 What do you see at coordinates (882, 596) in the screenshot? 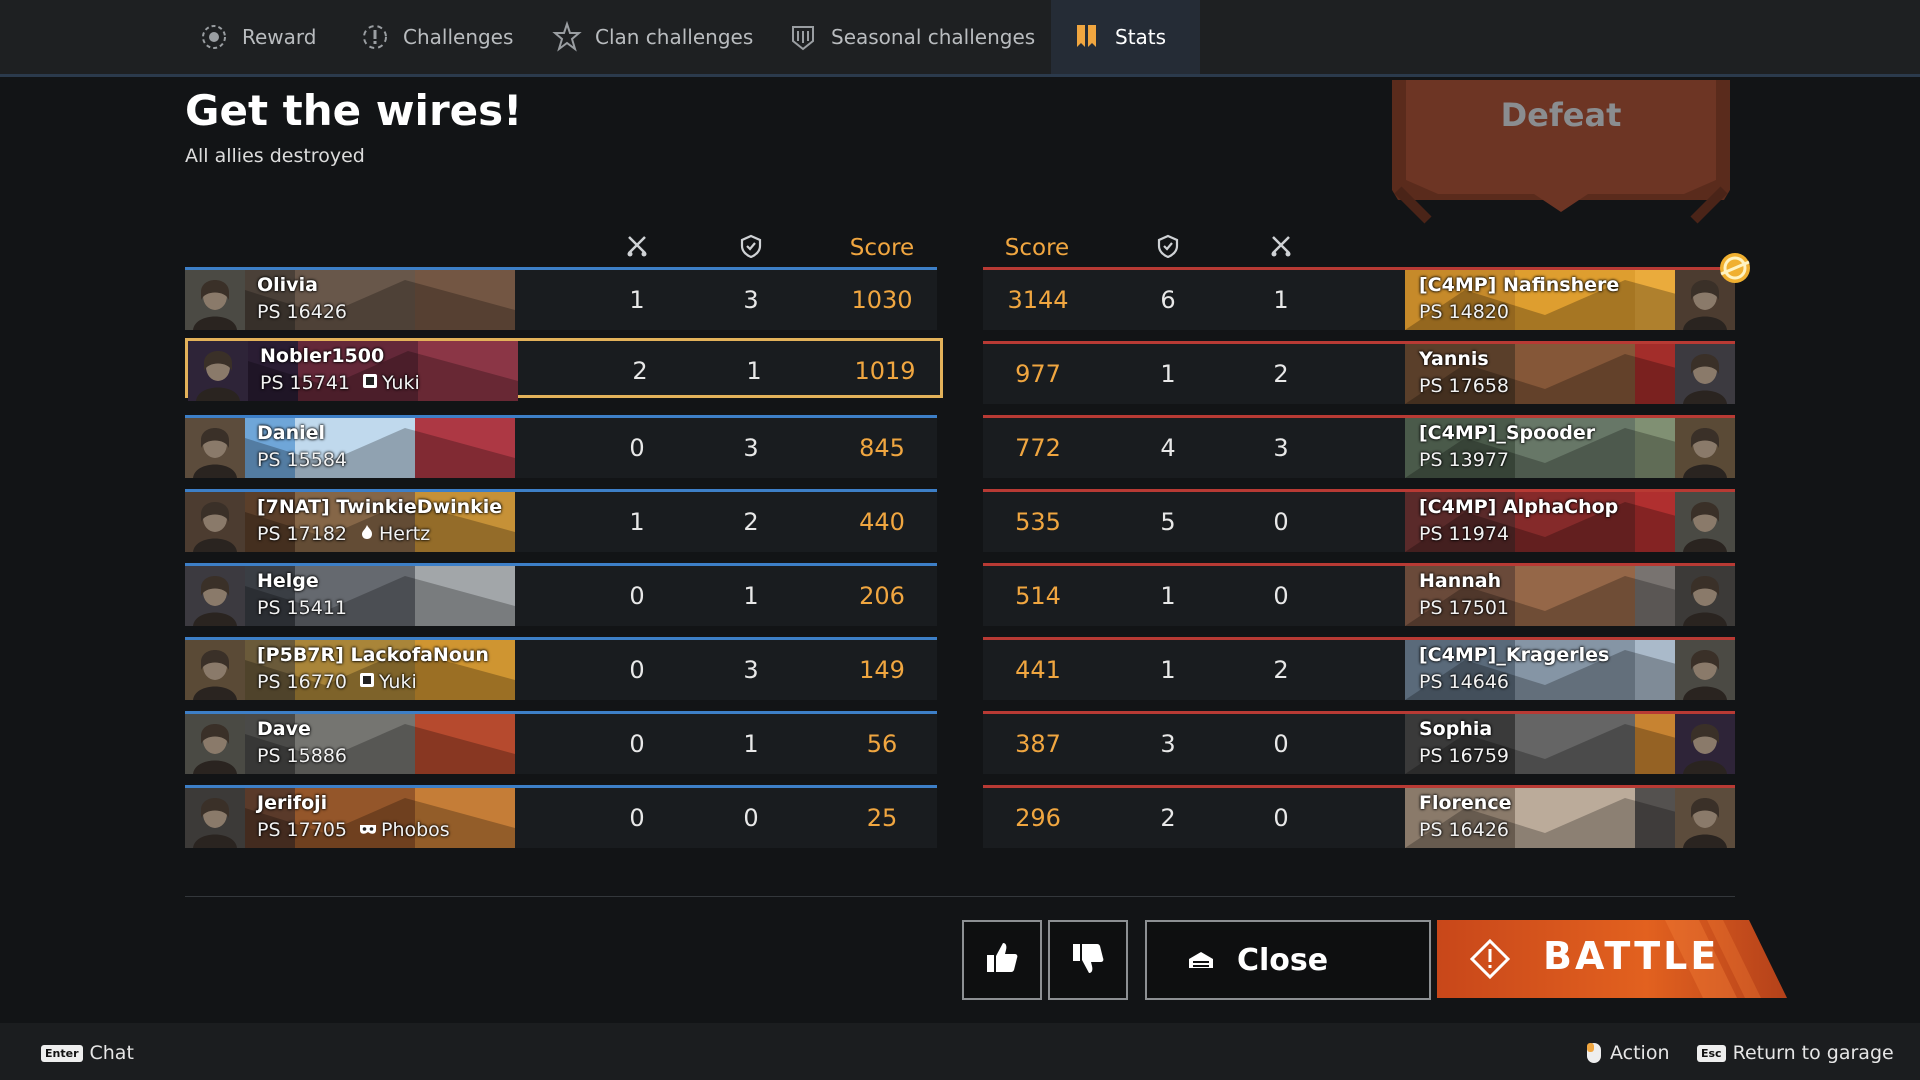
I see `score-value: 206` at bounding box center [882, 596].